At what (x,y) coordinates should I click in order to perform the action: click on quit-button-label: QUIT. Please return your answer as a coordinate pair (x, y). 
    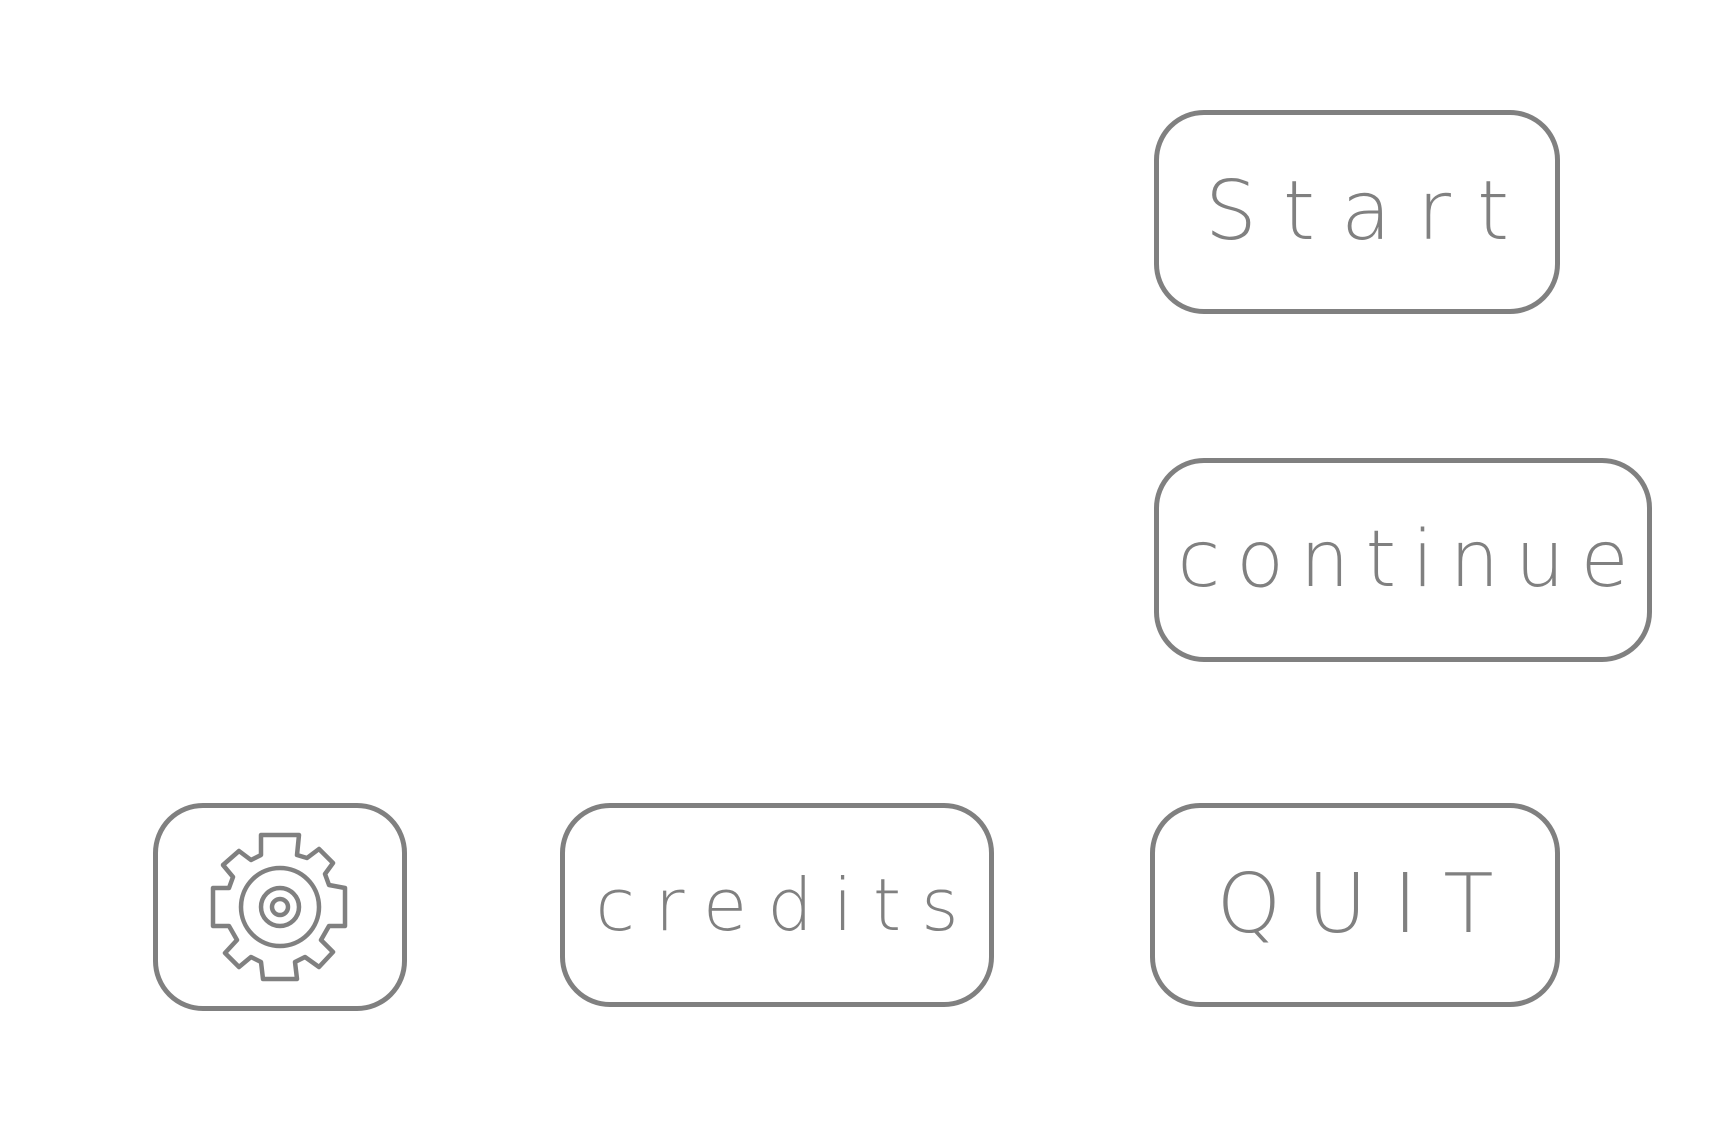
    Looking at the image, I should click on (1368, 904).